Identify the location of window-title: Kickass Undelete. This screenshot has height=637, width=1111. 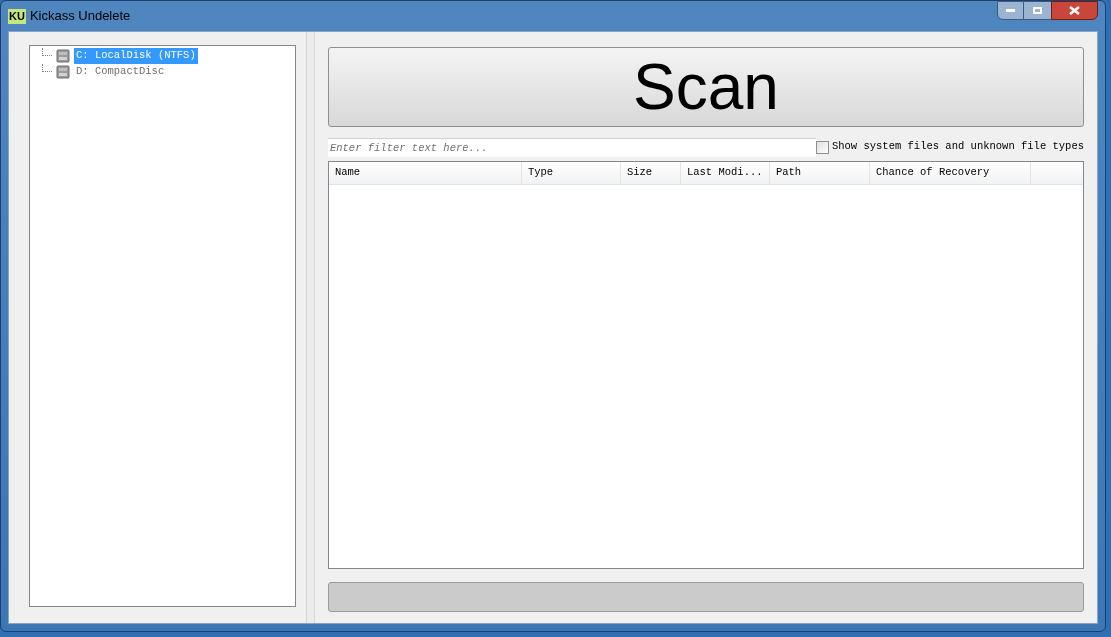
(80, 16).